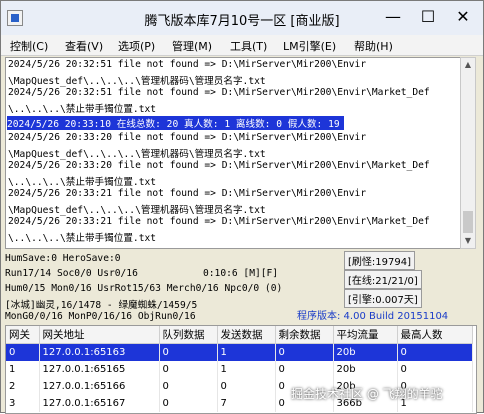 The image size is (484, 414). What do you see at coordinates (84, 46) in the screenshot?
I see `menu-view: 查看(V)` at bounding box center [84, 46].